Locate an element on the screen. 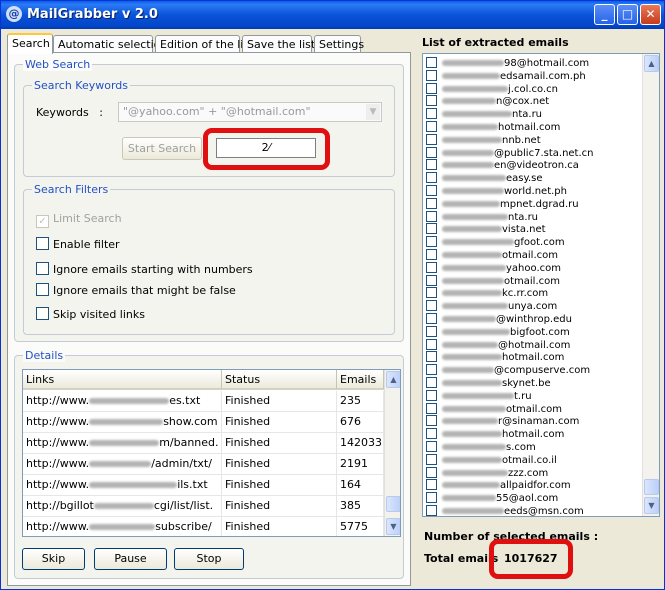 Image resolution: width=665 pixels, height=590 pixels. email-list-item: vista.net is located at coordinates (486, 229).